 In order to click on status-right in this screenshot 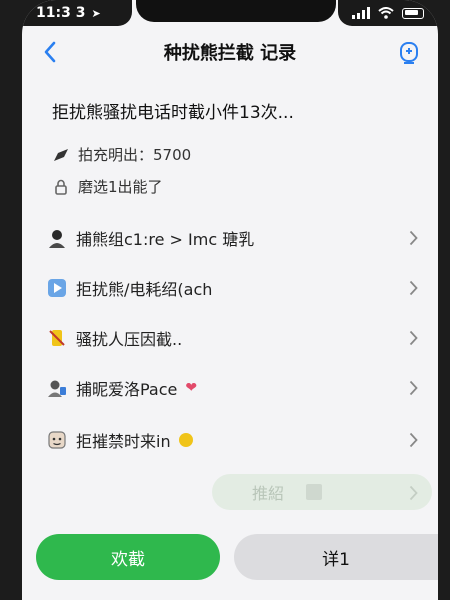, I will do `click(388, 13)`.